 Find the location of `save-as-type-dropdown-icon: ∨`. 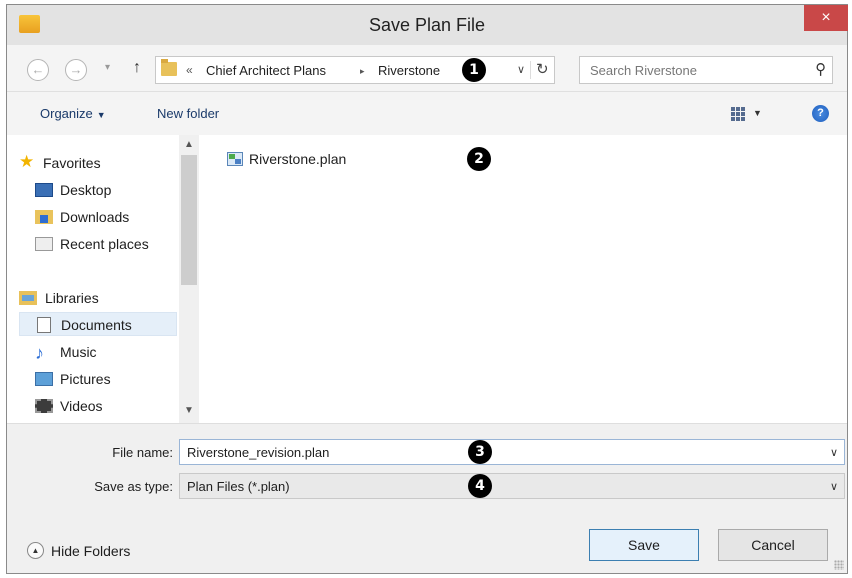

save-as-type-dropdown-icon: ∨ is located at coordinates (834, 486).